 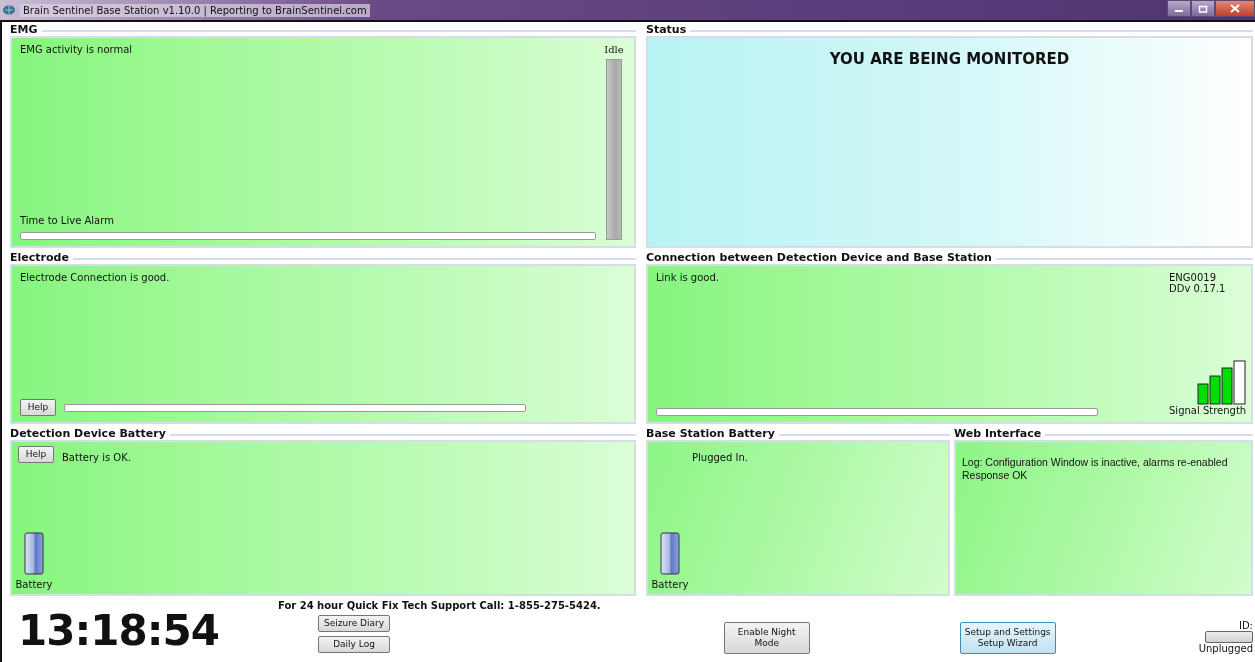 I want to click on setup-button: Setup and Settings Setup Wizard, so click(x=1007, y=638).